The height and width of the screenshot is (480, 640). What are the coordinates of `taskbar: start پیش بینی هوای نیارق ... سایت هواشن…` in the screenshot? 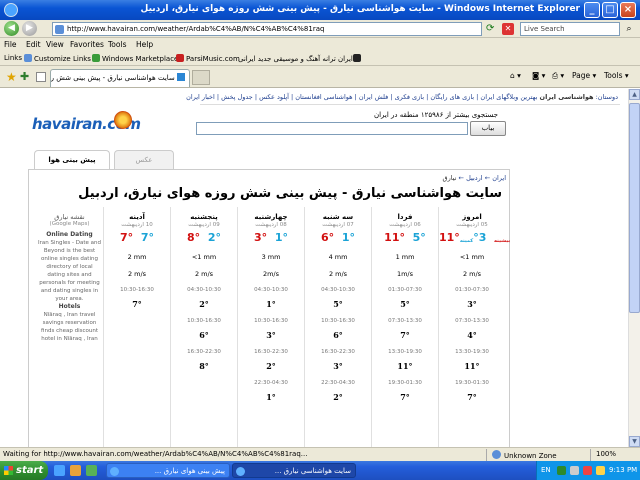 It's located at (320, 470).